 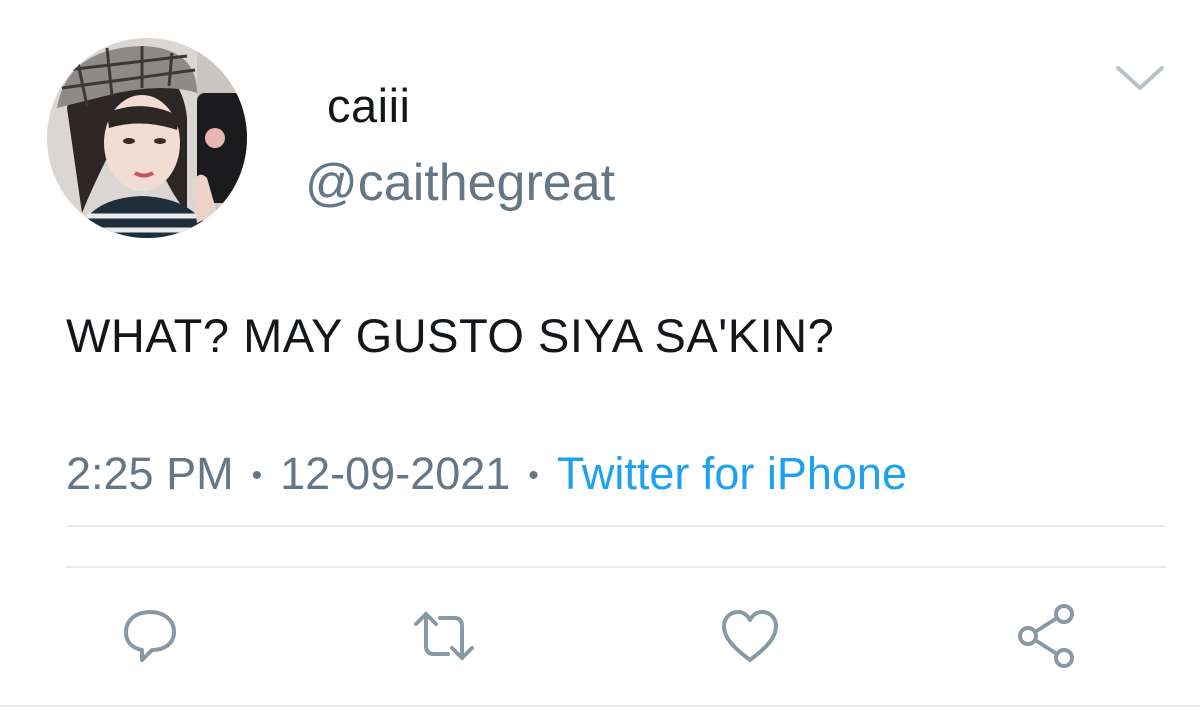 I want to click on retweet-icon, so click(x=444, y=636).